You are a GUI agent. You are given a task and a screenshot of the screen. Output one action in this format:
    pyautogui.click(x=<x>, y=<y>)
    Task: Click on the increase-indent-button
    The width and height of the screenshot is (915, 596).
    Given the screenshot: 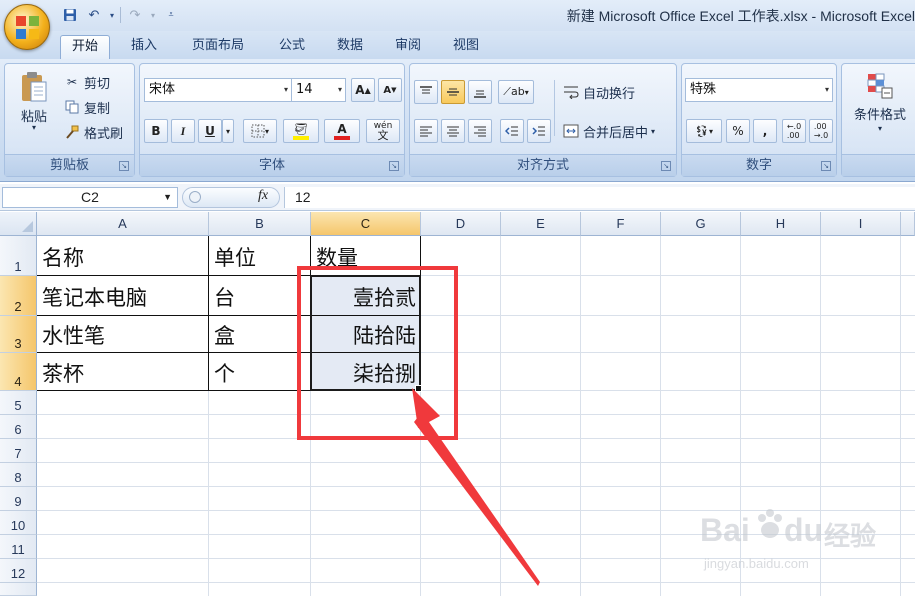 What is the action you would take?
    pyautogui.click(x=539, y=131)
    